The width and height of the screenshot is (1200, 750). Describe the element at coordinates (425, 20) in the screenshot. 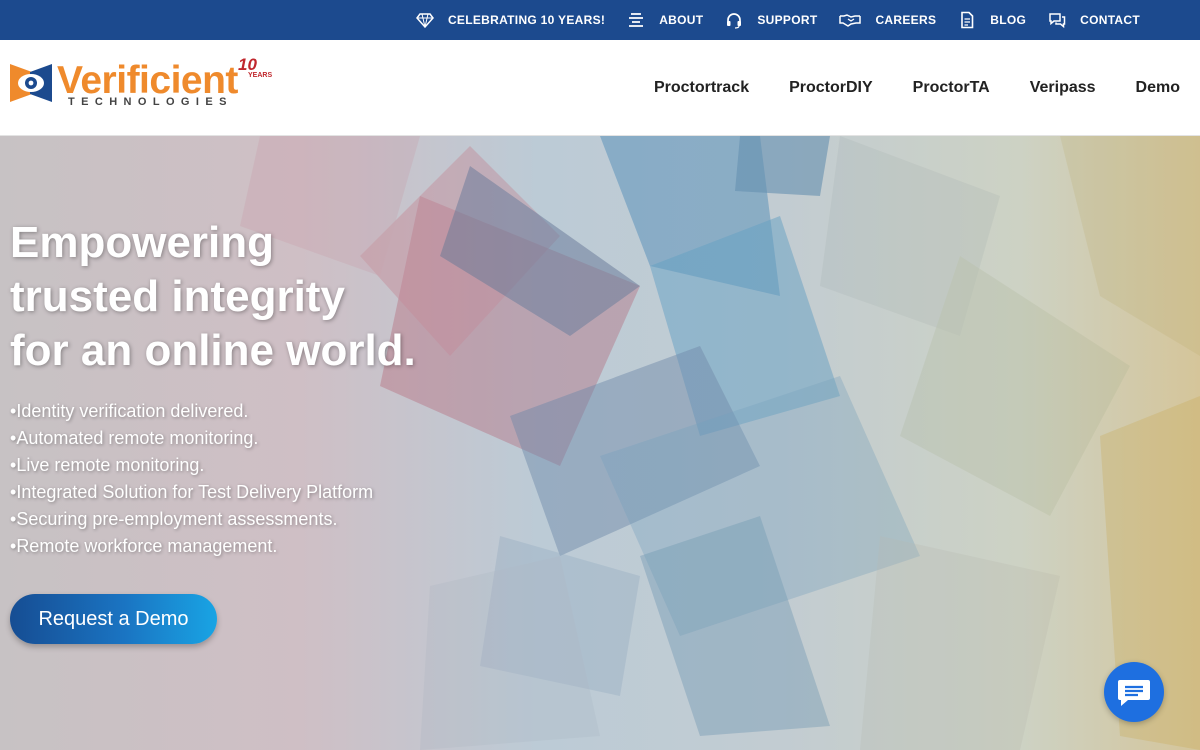

I see `diamond-icon` at that location.